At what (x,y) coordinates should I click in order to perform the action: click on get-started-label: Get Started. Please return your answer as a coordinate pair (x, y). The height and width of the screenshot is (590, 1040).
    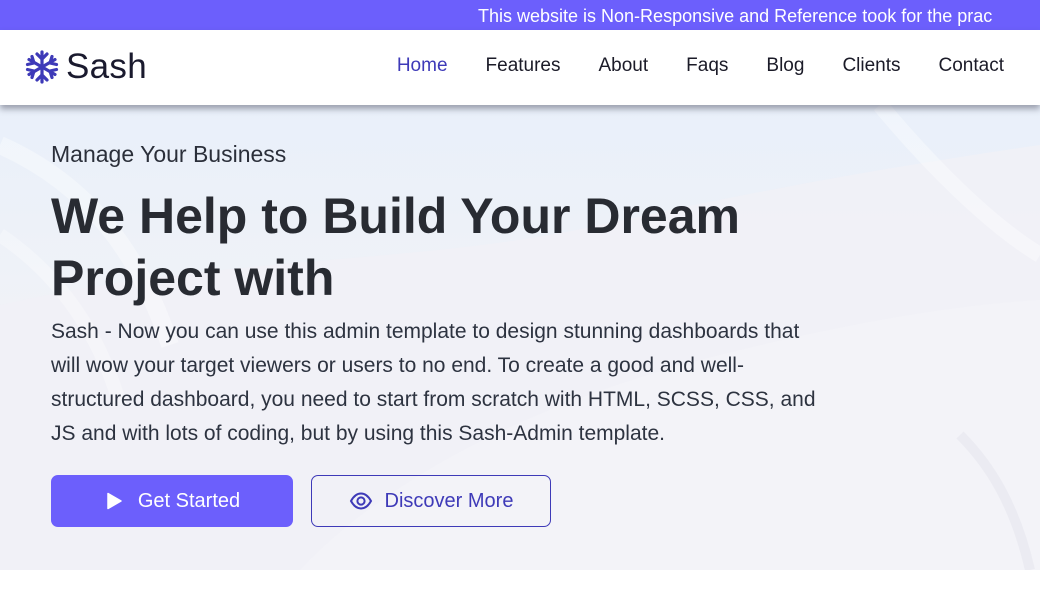
    Looking at the image, I should click on (189, 500).